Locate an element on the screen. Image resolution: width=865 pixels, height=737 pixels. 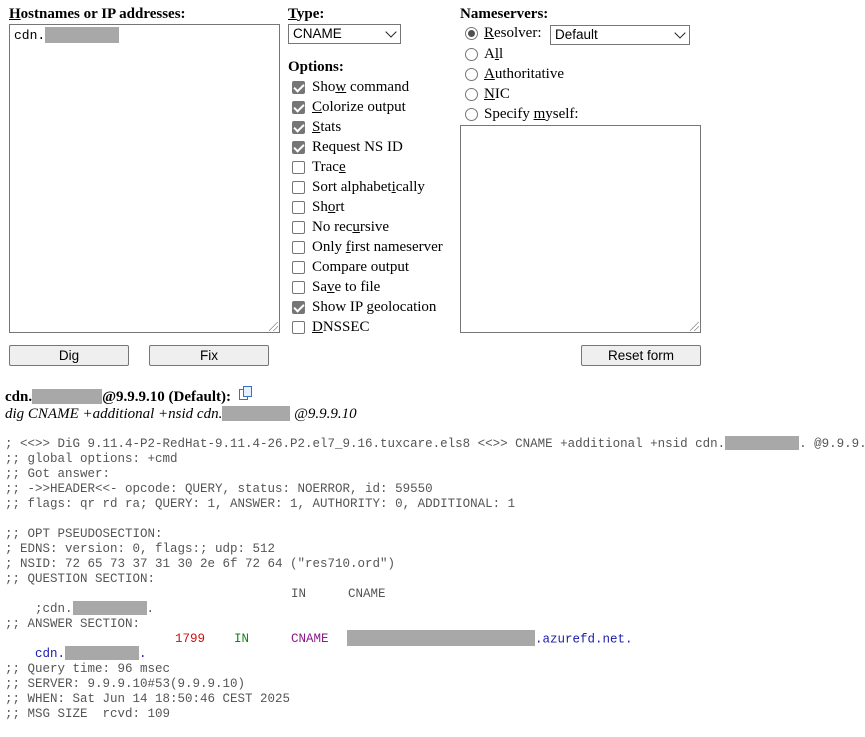
option-label: Compare output is located at coordinates (361, 267).